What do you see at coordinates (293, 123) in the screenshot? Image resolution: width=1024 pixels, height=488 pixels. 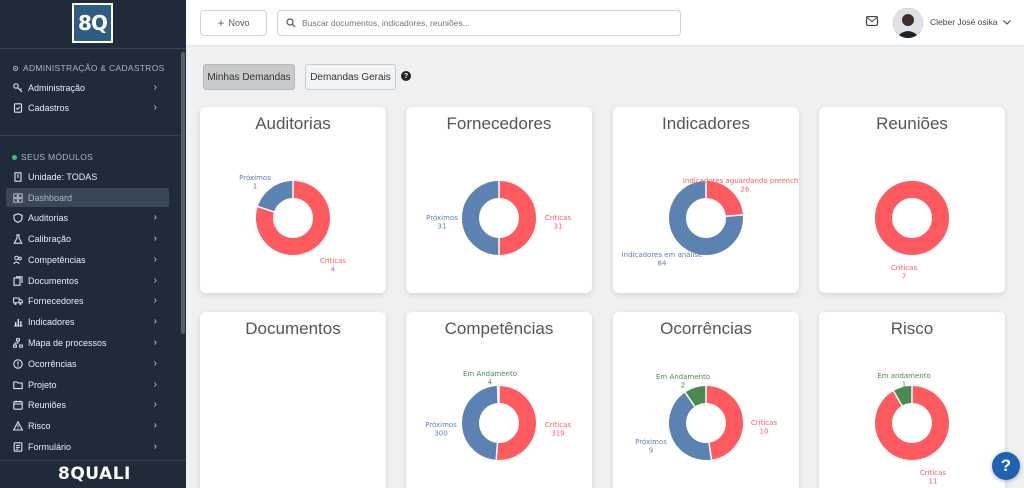 I see `card-title: Auditorias` at bounding box center [293, 123].